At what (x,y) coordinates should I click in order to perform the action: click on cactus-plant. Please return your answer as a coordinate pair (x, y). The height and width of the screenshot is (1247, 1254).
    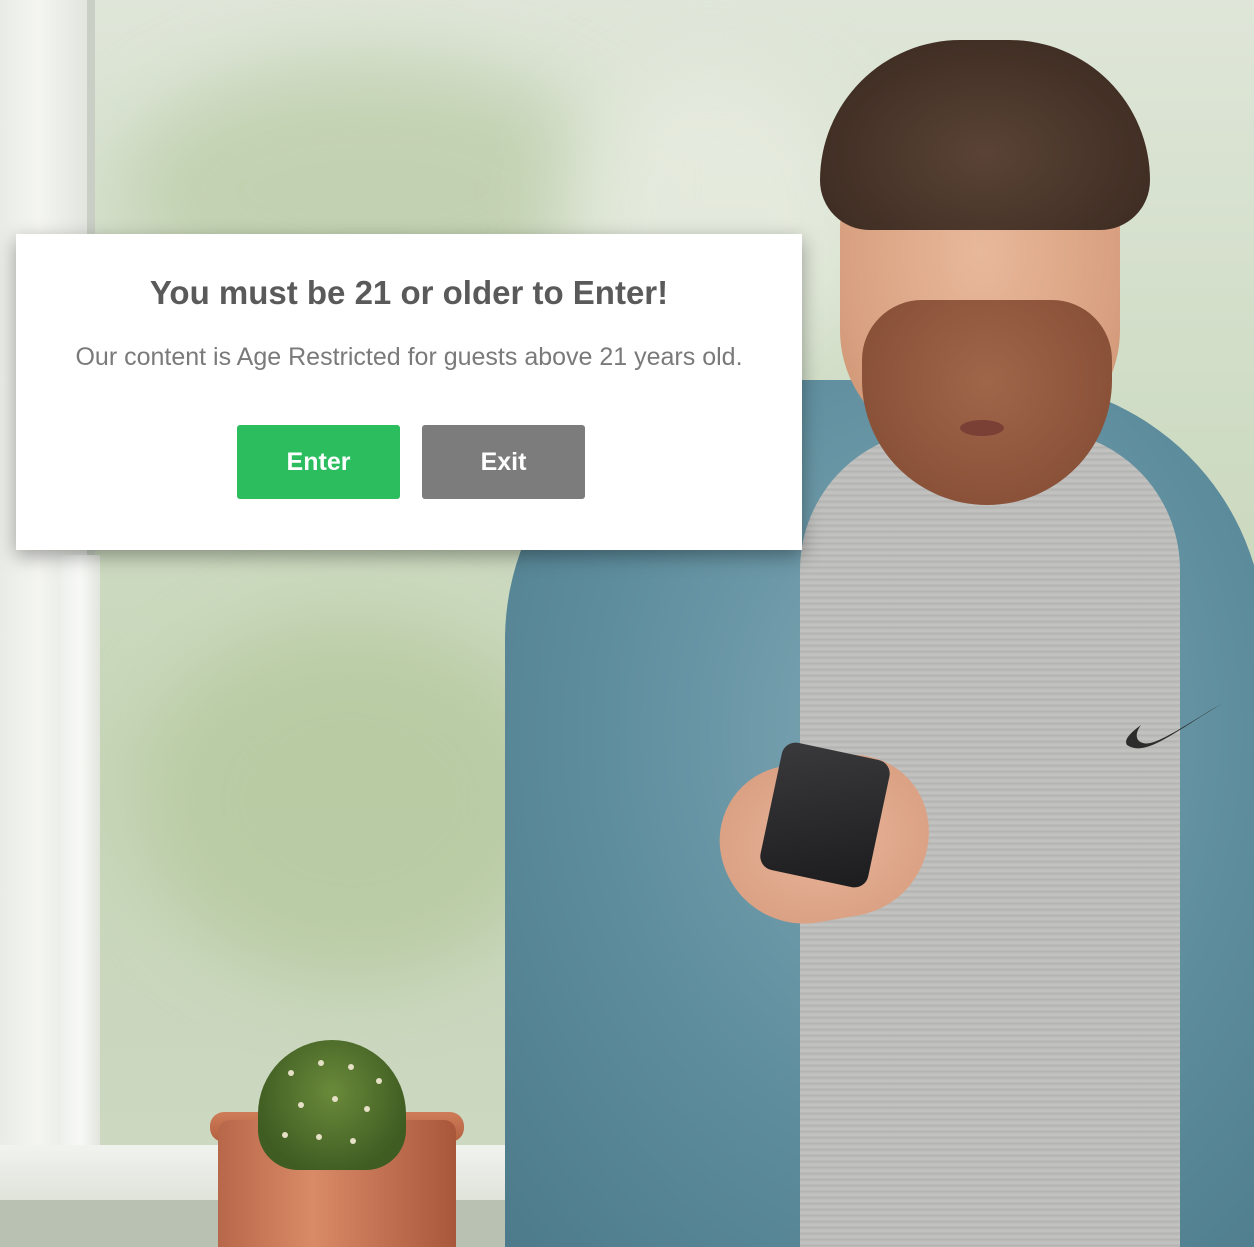
    Looking at the image, I should click on (332, 1105).